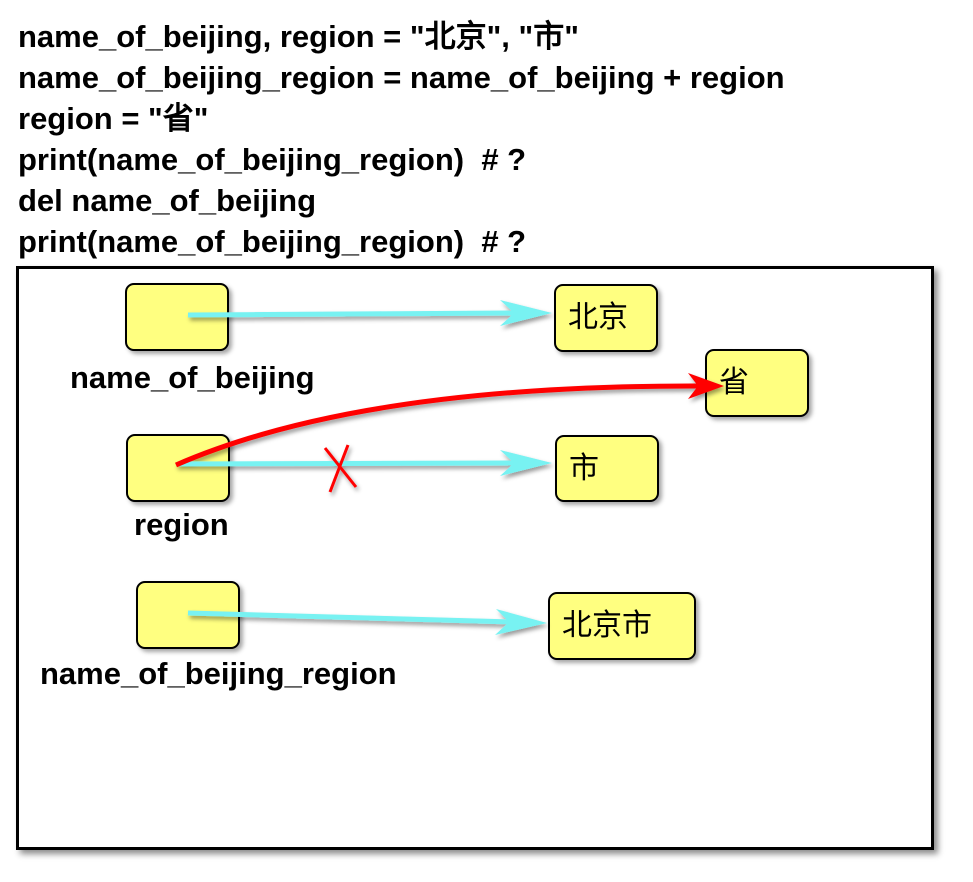 The image size is (973, 882). Describe the element at coordinates (367, 622) in the screenshot. I see `arrow-name-of-beijing-region-to-beijingshi` at that location.